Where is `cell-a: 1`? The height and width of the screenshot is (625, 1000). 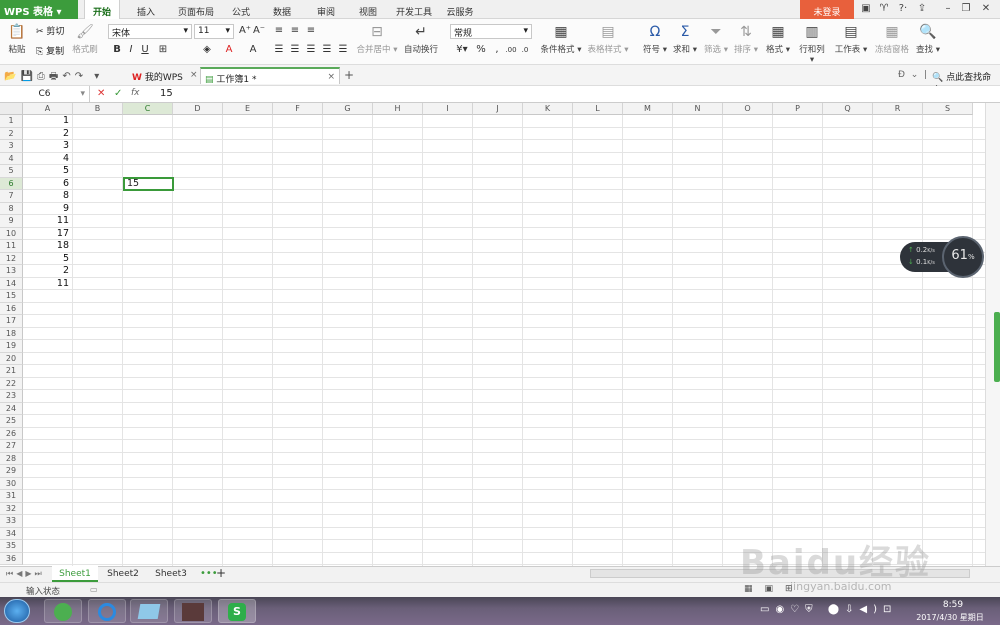
cell-a: 1 is located at coordinates (46, 121).